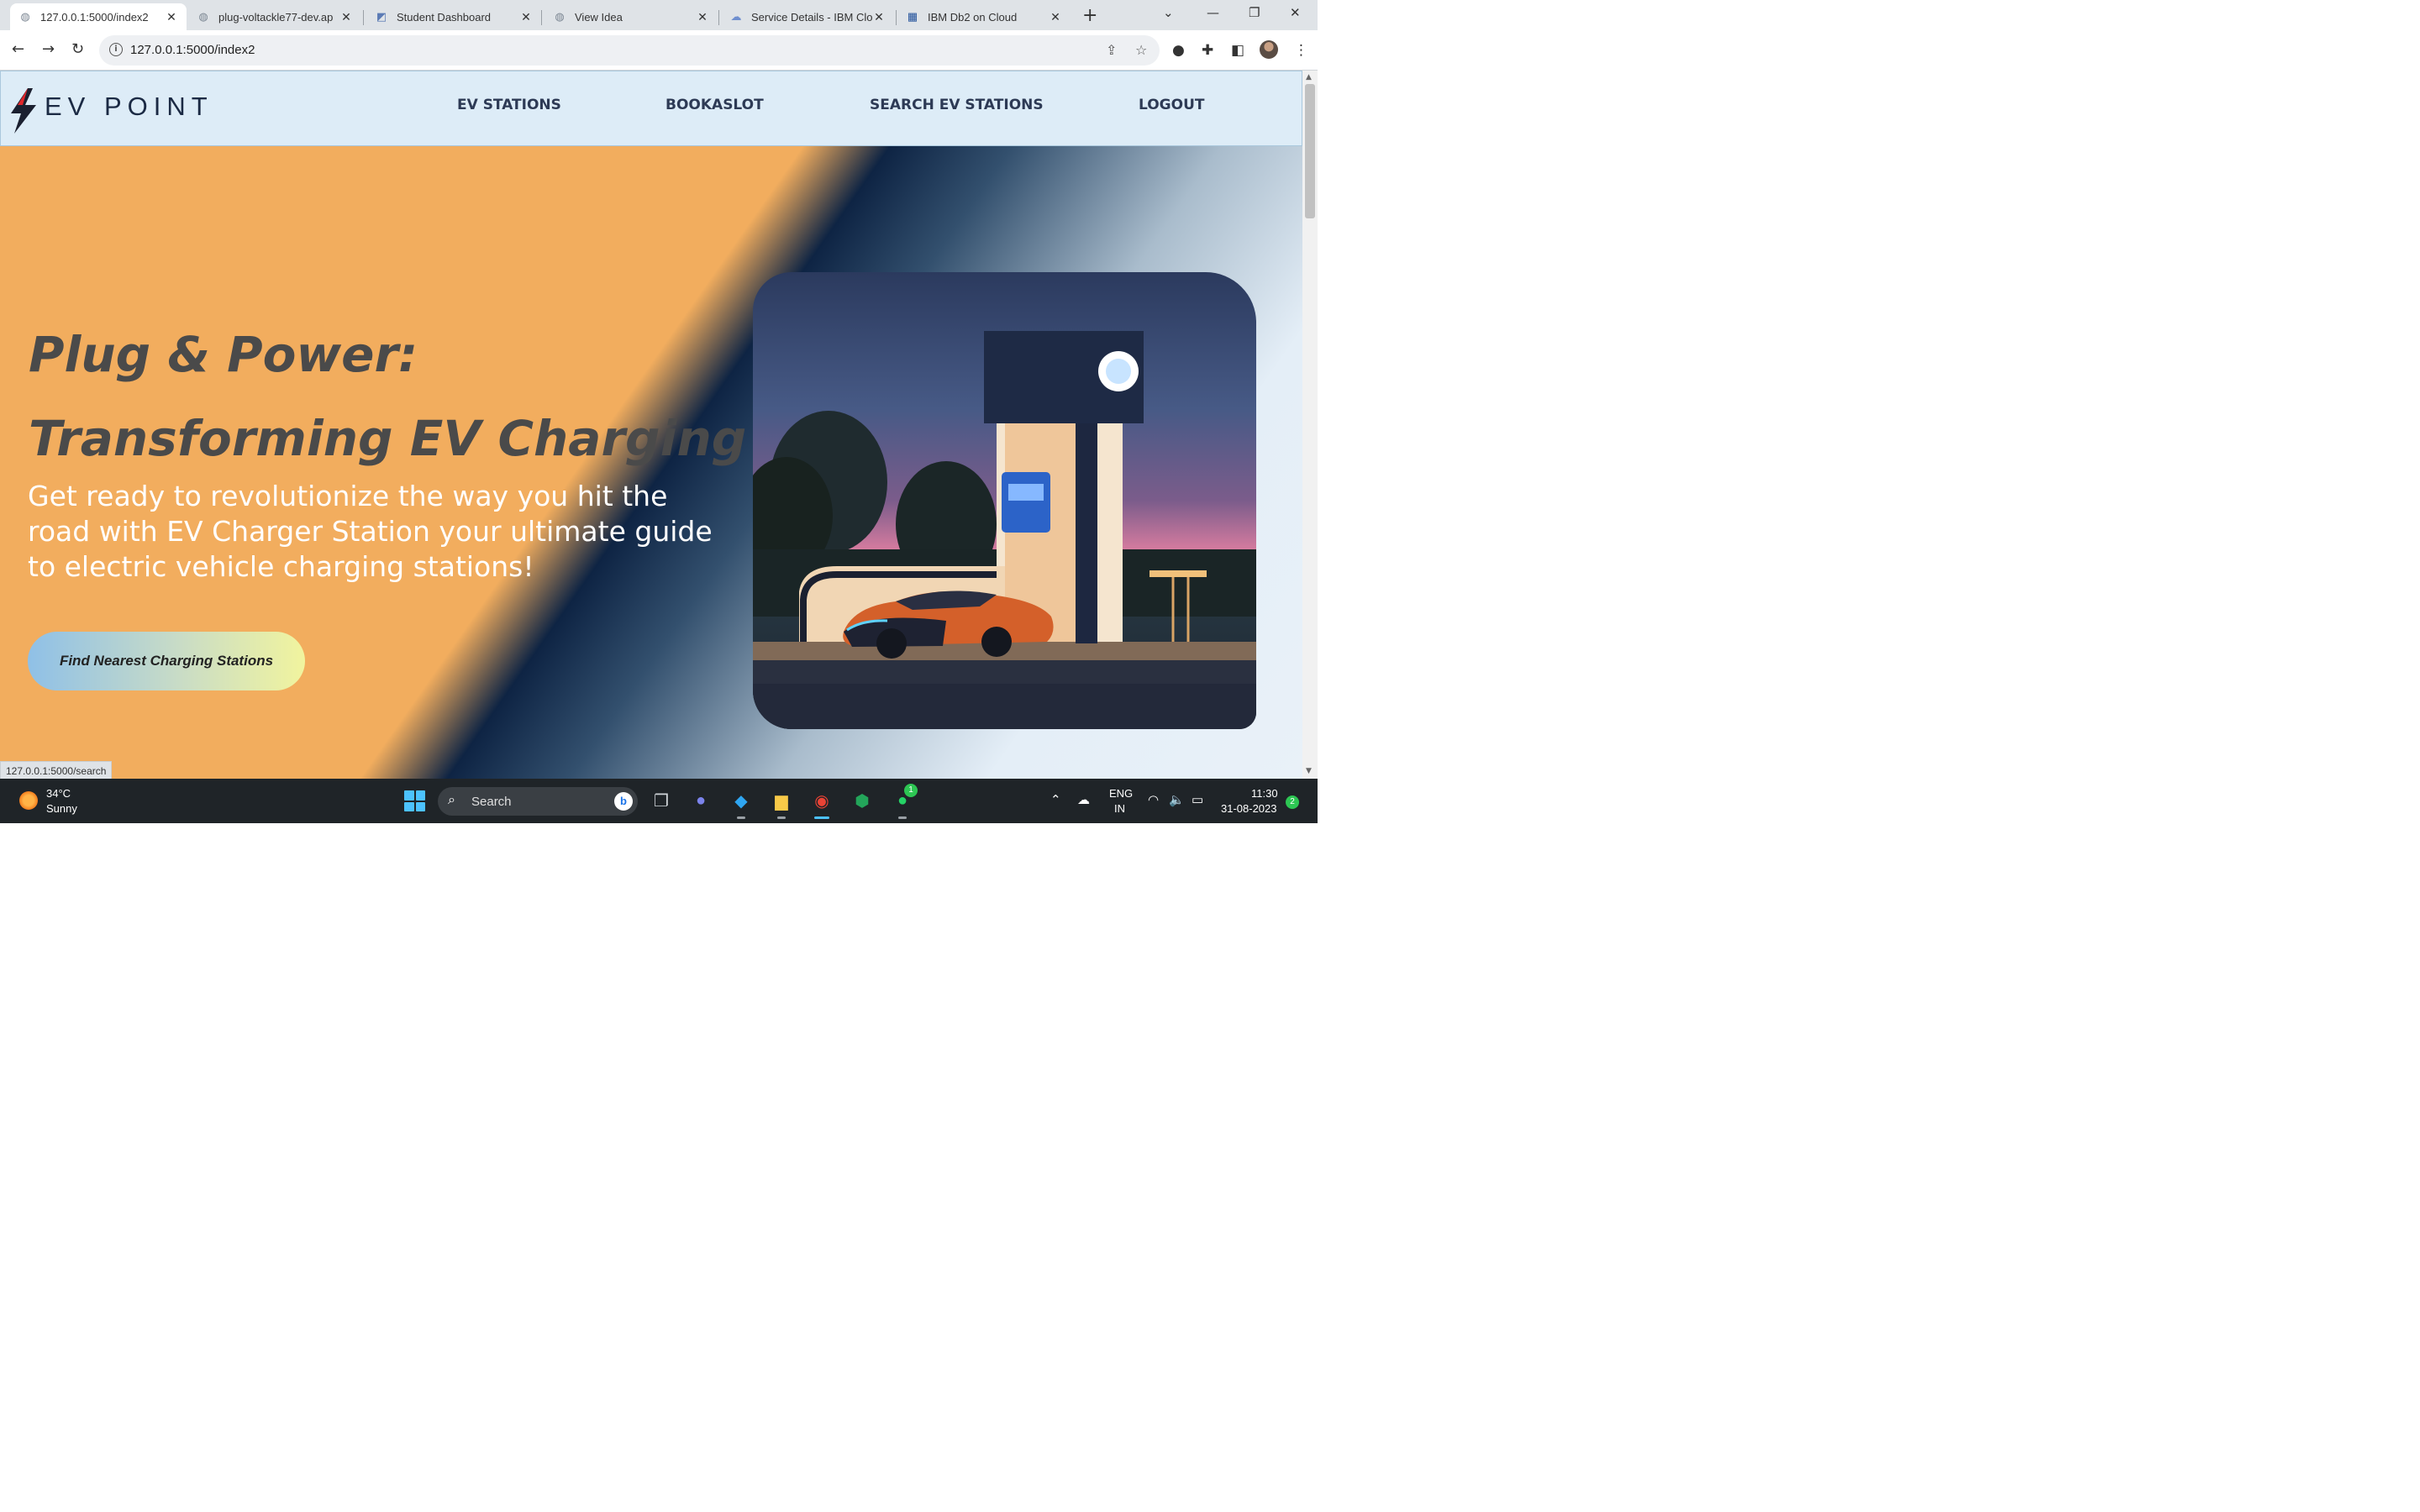  I want to click on weather-temperature: 34°C, so click(58, 793).